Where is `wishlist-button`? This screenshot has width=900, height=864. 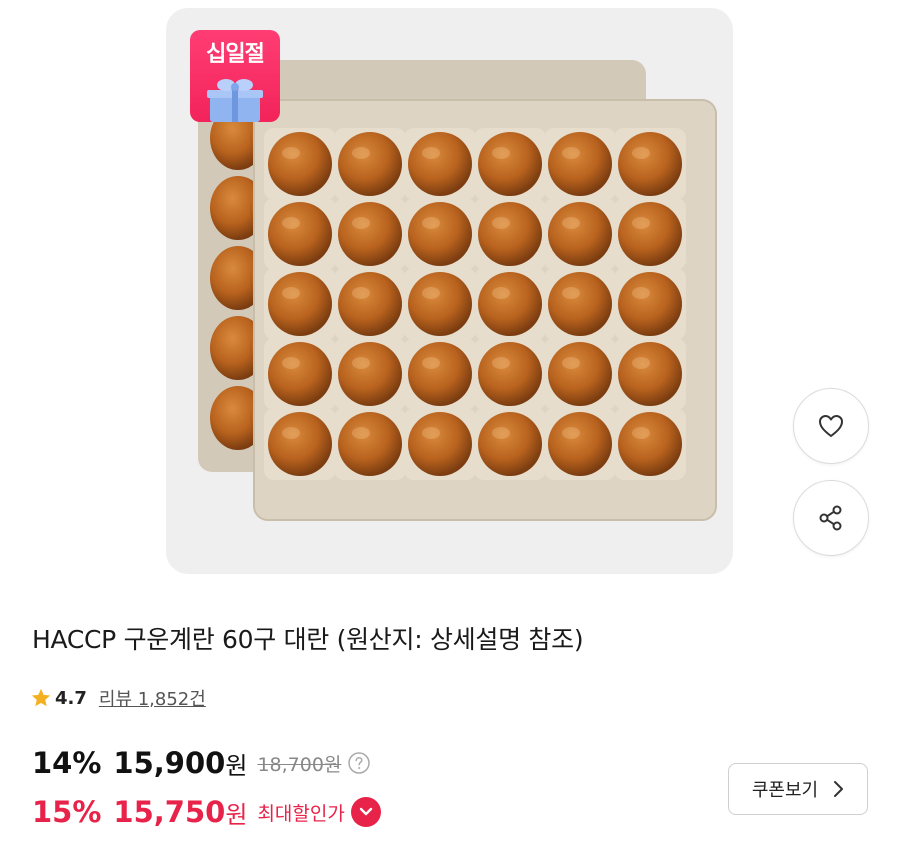 wishlist-button is located at coordinates (831, 426).